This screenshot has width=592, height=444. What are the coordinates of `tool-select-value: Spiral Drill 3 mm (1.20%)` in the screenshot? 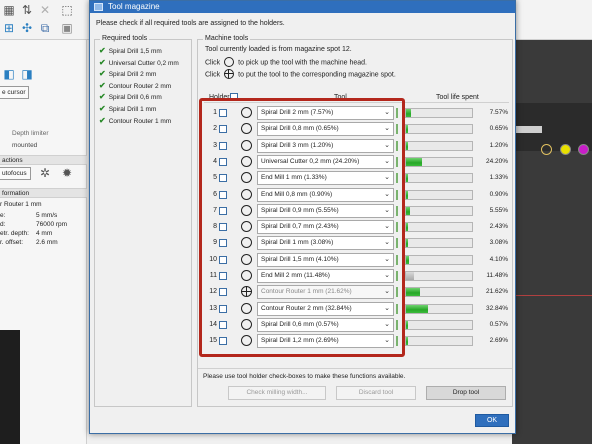 It's located at (297, 145).